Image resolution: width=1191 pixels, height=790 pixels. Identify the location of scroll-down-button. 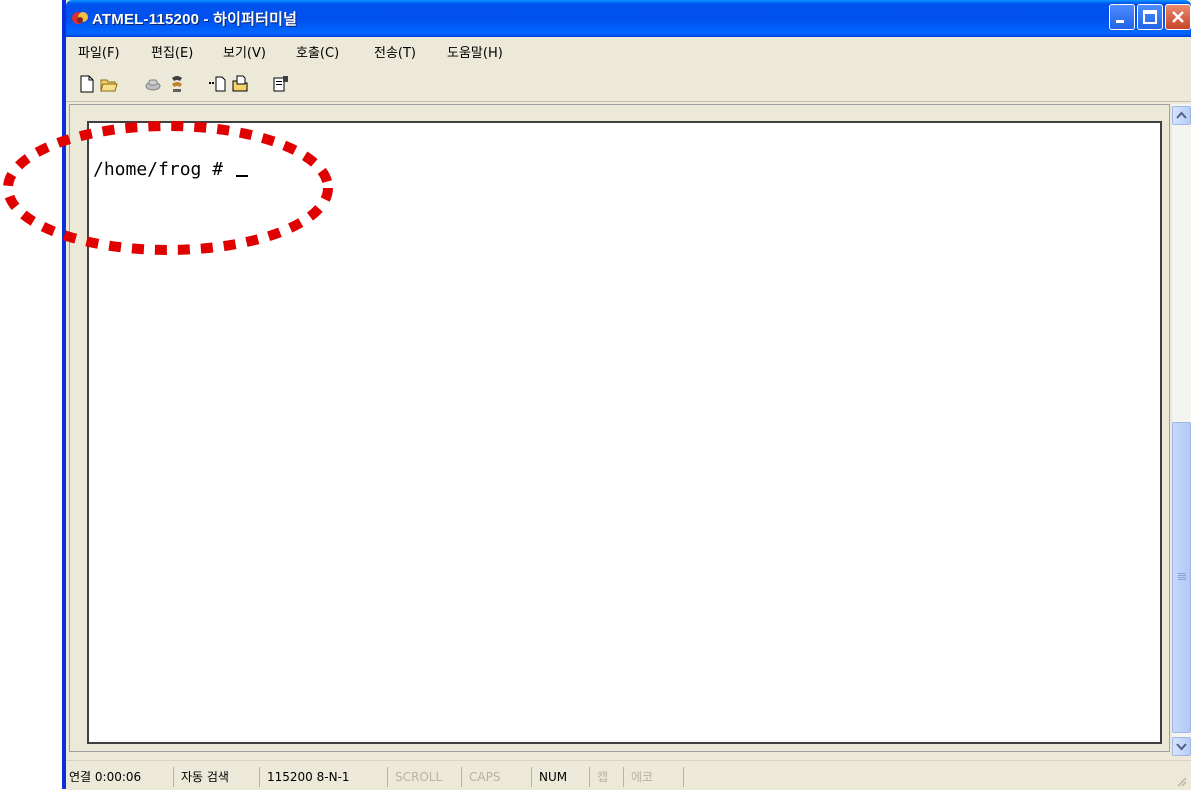
(1181, 746).